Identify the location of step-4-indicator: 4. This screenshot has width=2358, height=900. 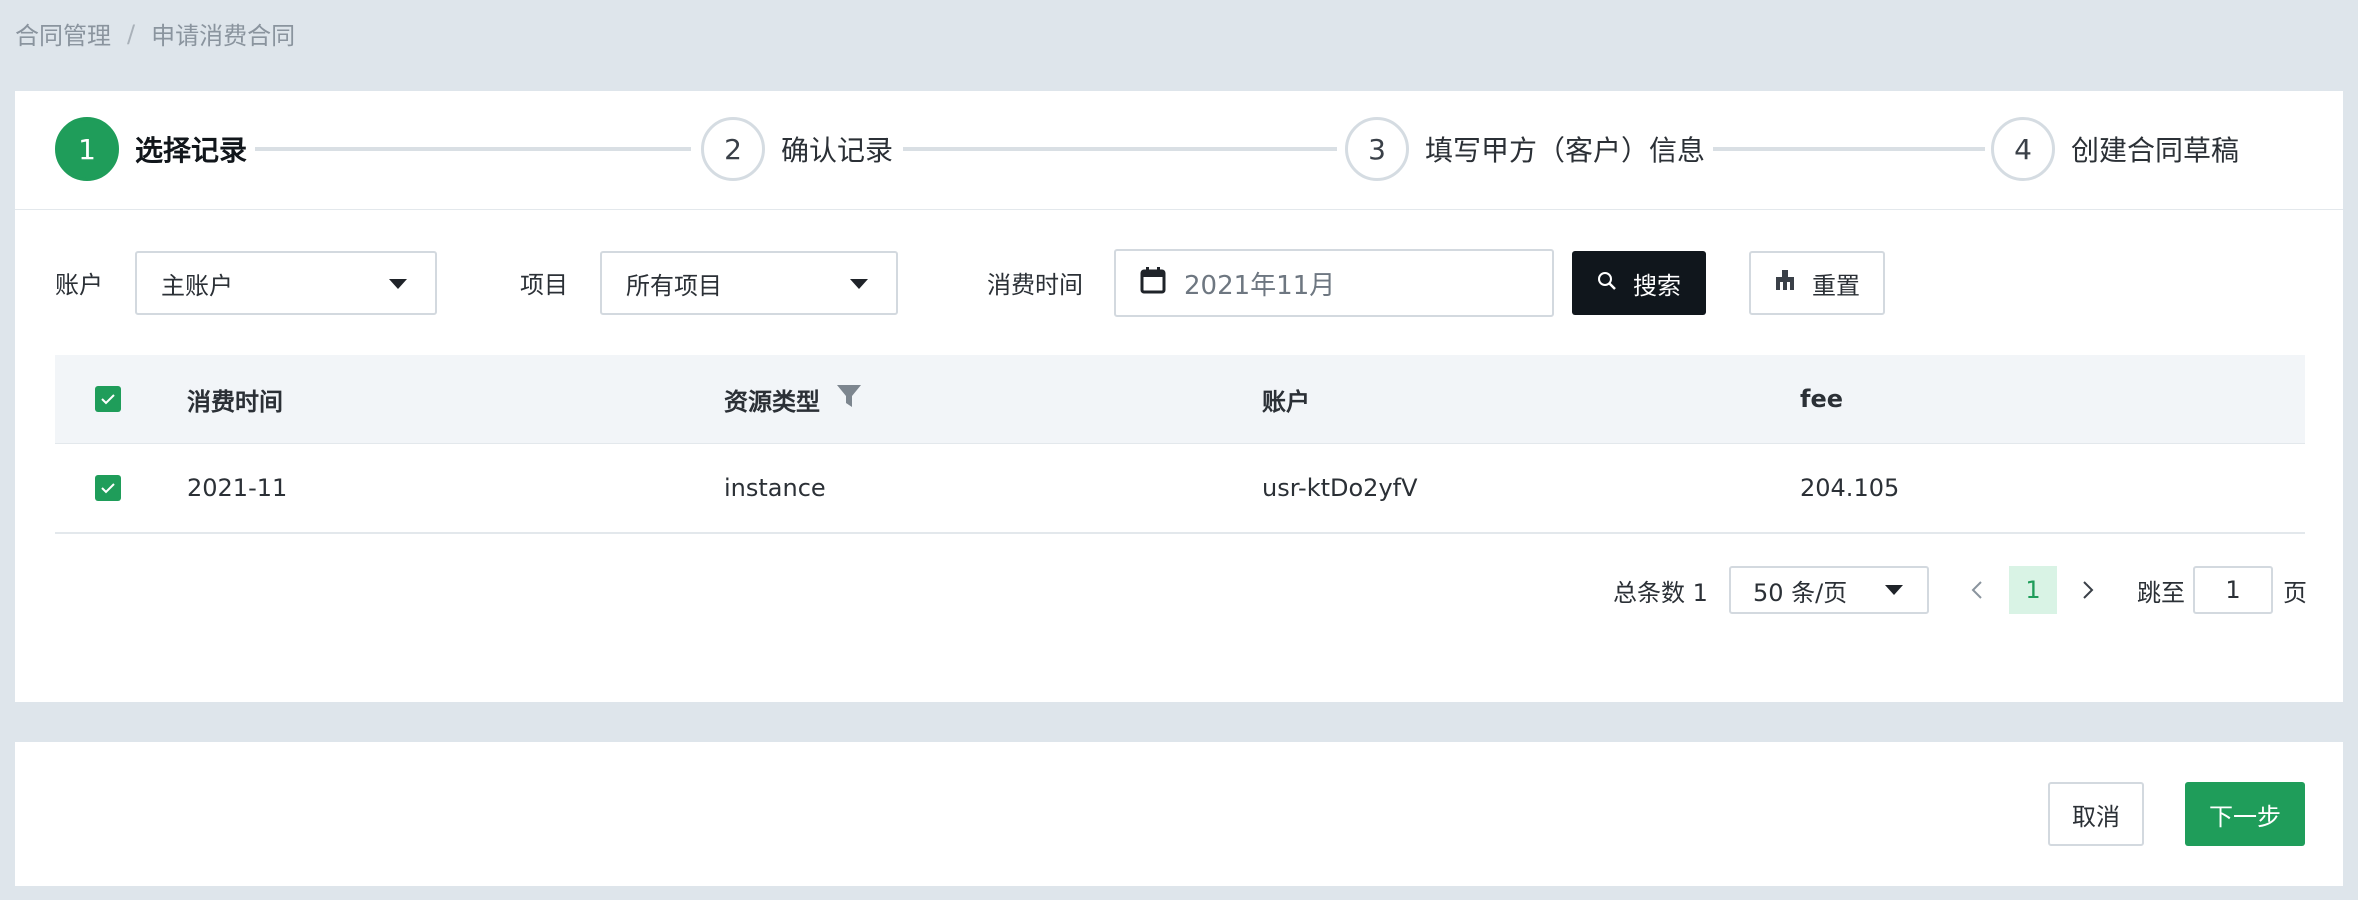
(2023, 149).